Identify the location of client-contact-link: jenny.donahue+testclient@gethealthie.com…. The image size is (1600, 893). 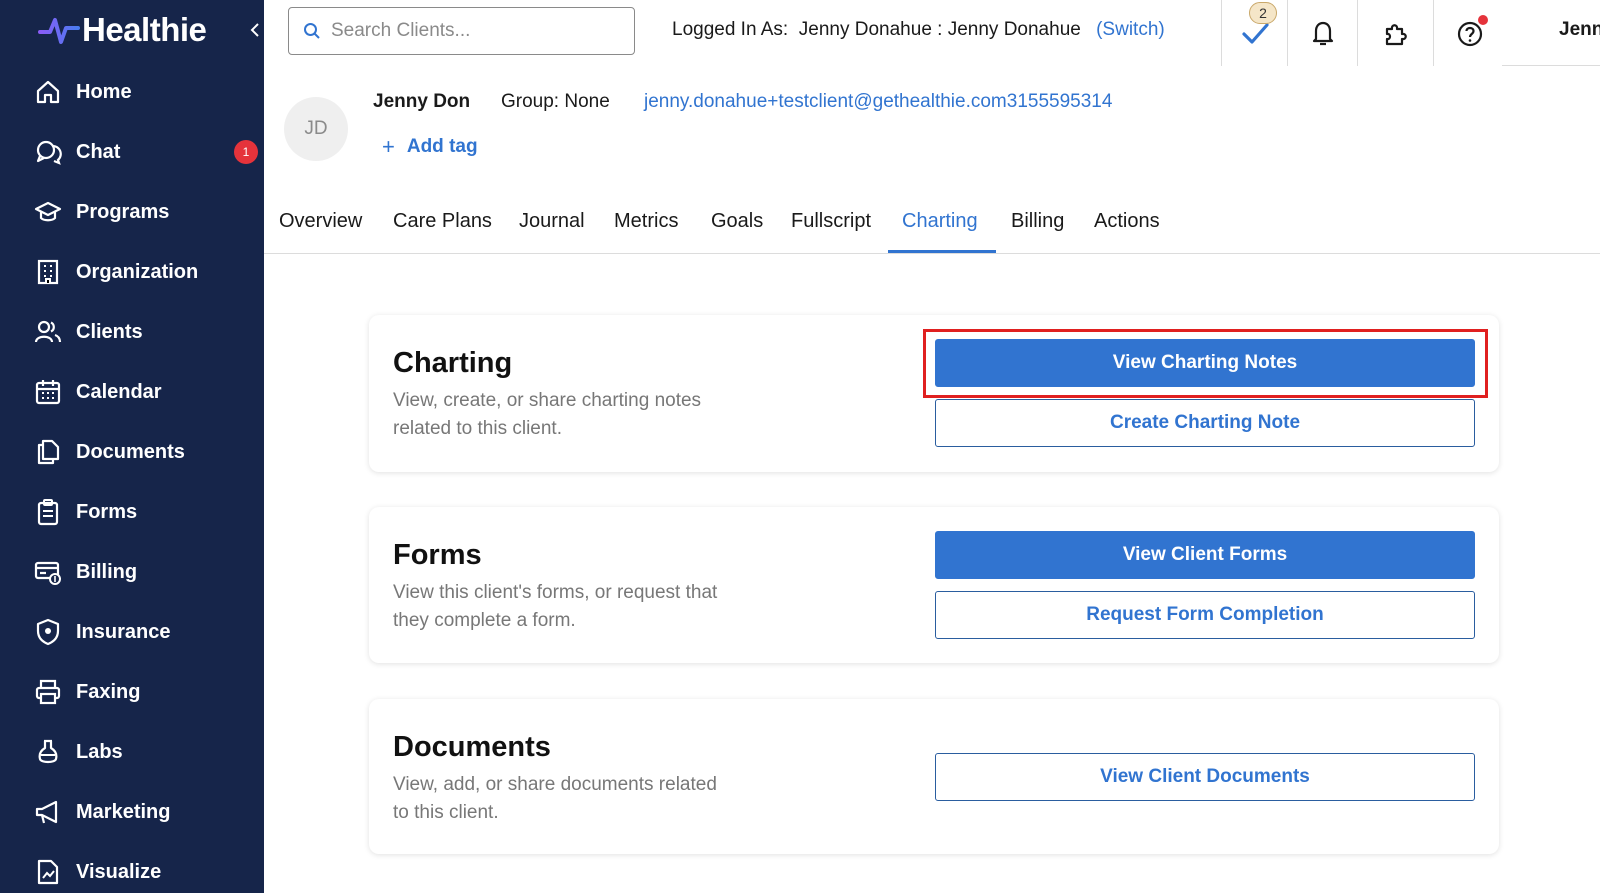
(878, 102).